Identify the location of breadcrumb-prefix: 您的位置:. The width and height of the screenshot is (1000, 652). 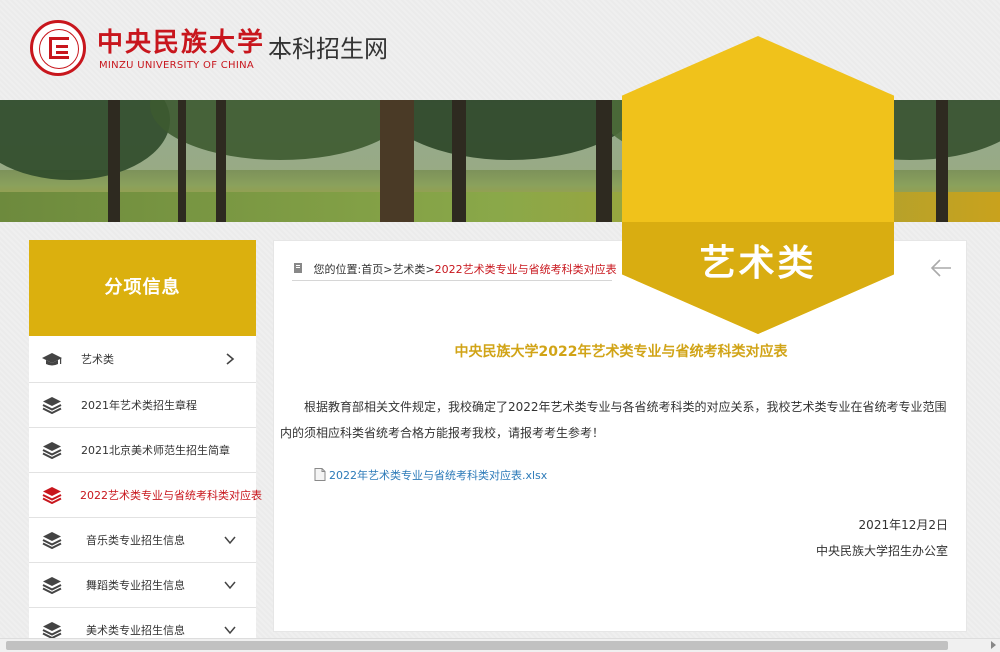
(337, 269).